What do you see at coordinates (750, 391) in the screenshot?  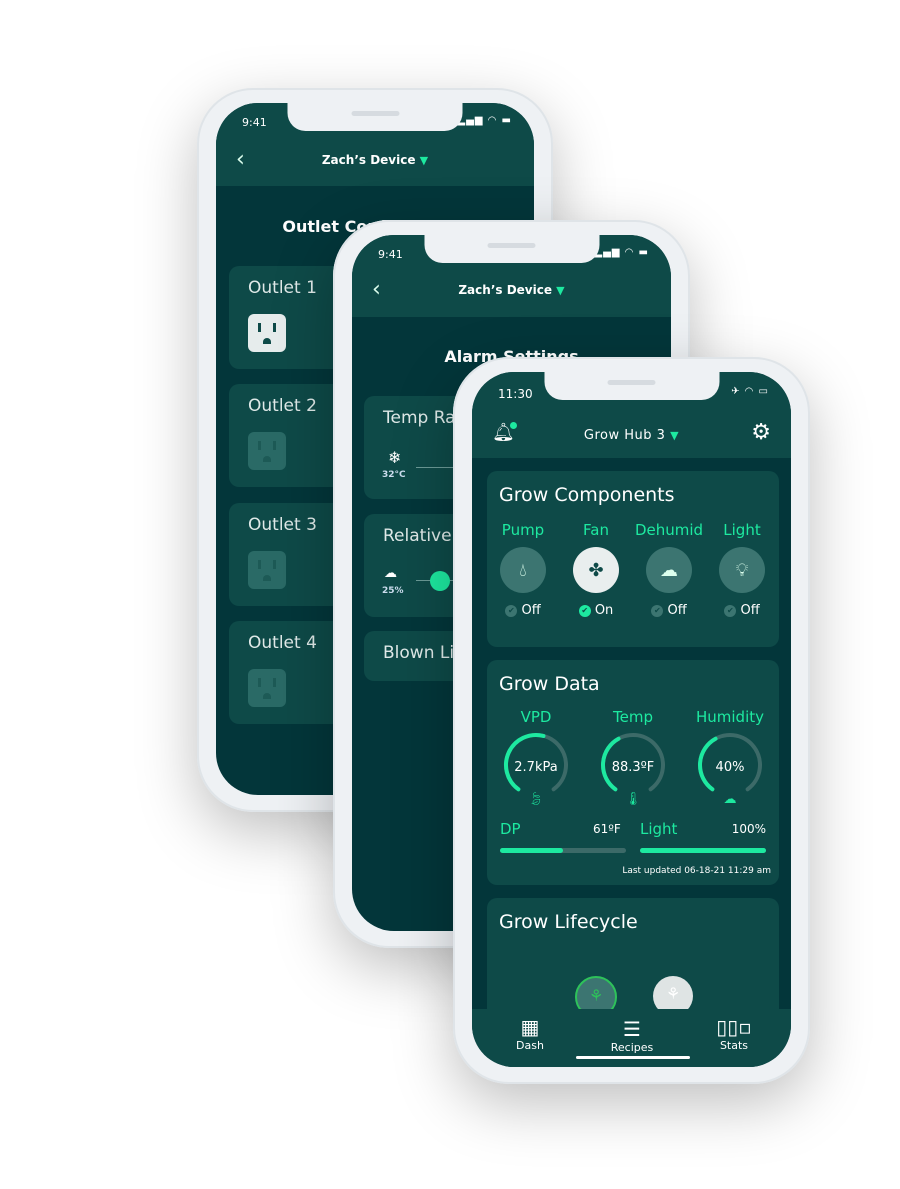 I see `status-icons: ✈ ◠ ▭` at bounding box center [750, 391].